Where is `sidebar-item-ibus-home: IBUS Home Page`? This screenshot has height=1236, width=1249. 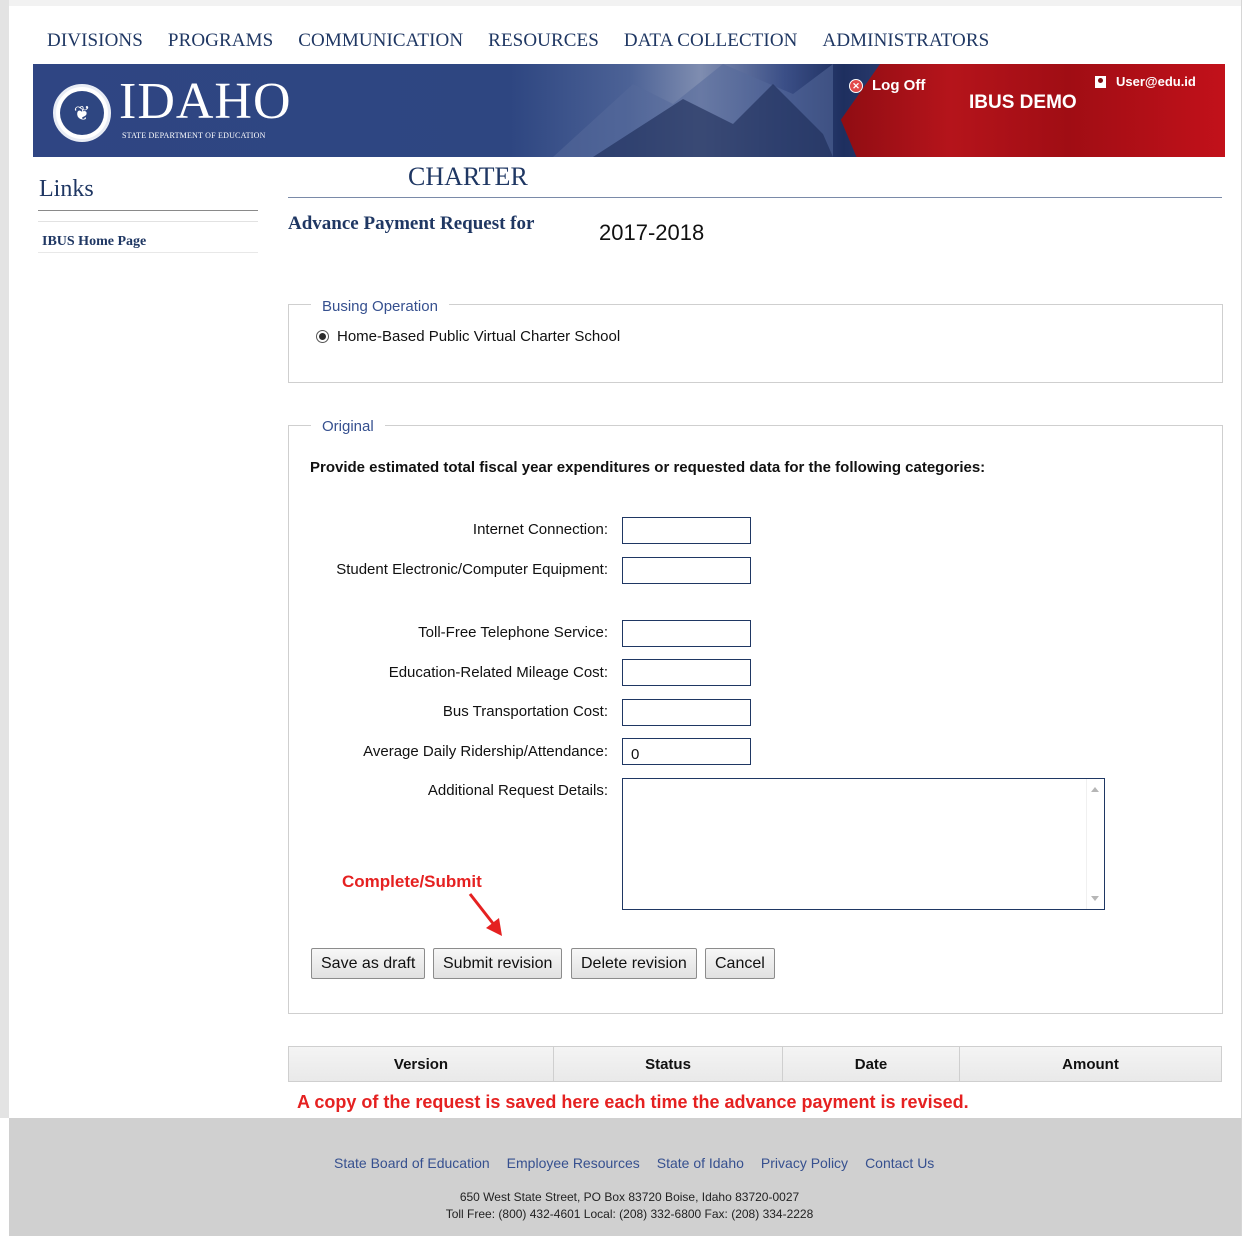 sidebar-item-ibus-home: IBUS Home Page is located at coordinates (94, 242).